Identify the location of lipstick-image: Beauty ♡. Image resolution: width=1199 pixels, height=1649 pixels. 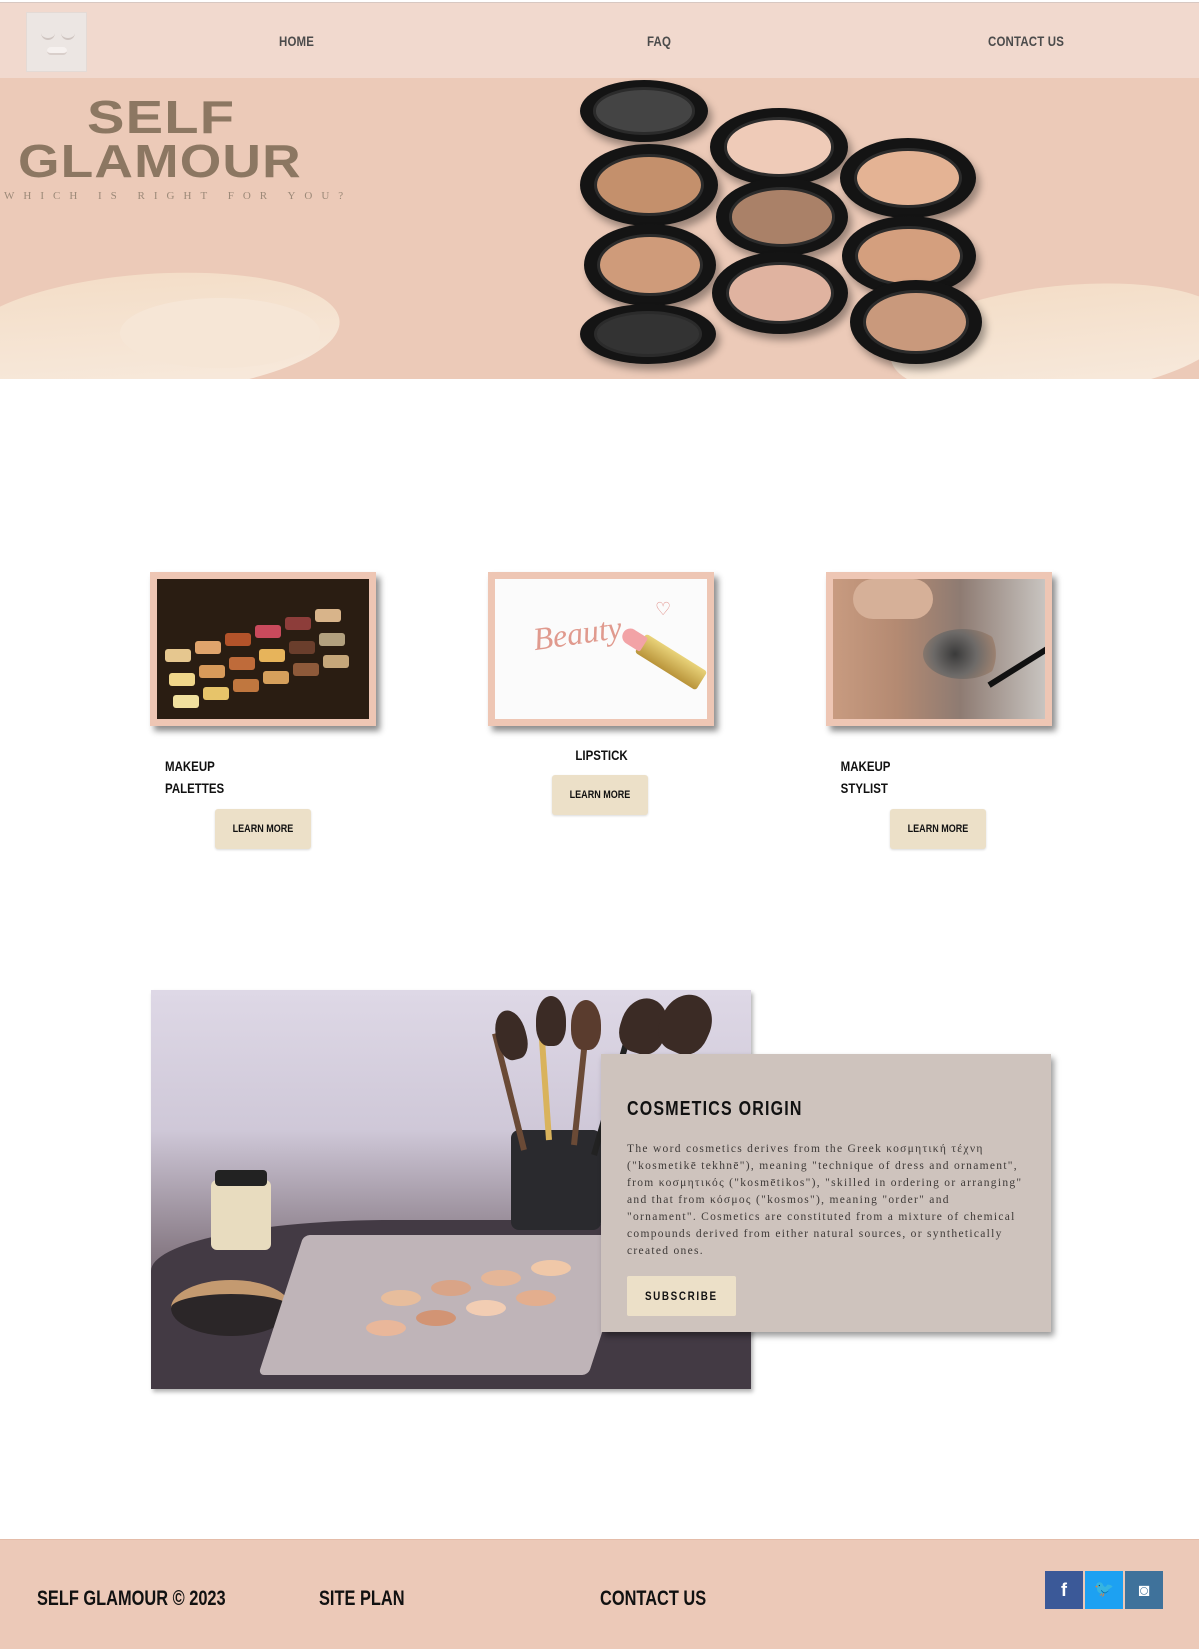
(601, 649).